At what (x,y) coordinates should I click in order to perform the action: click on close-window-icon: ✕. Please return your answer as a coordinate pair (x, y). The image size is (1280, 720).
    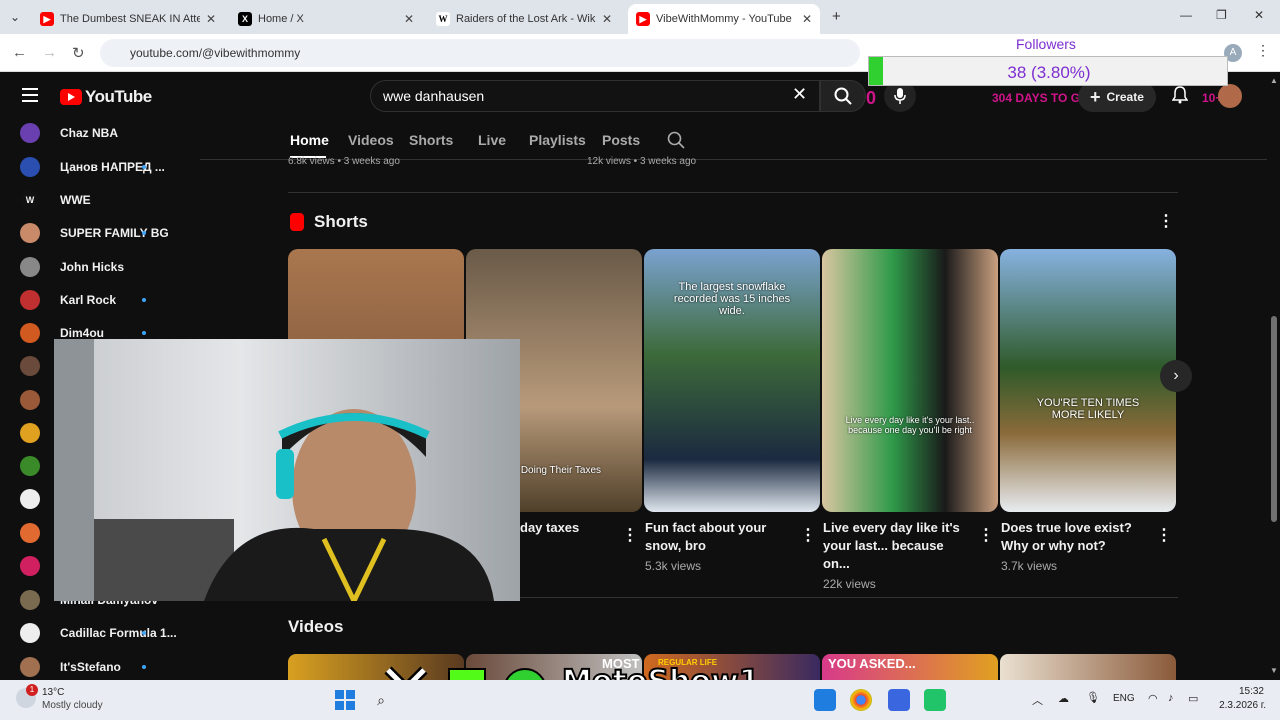
    Looking at the image, I should click on (1259, 15).